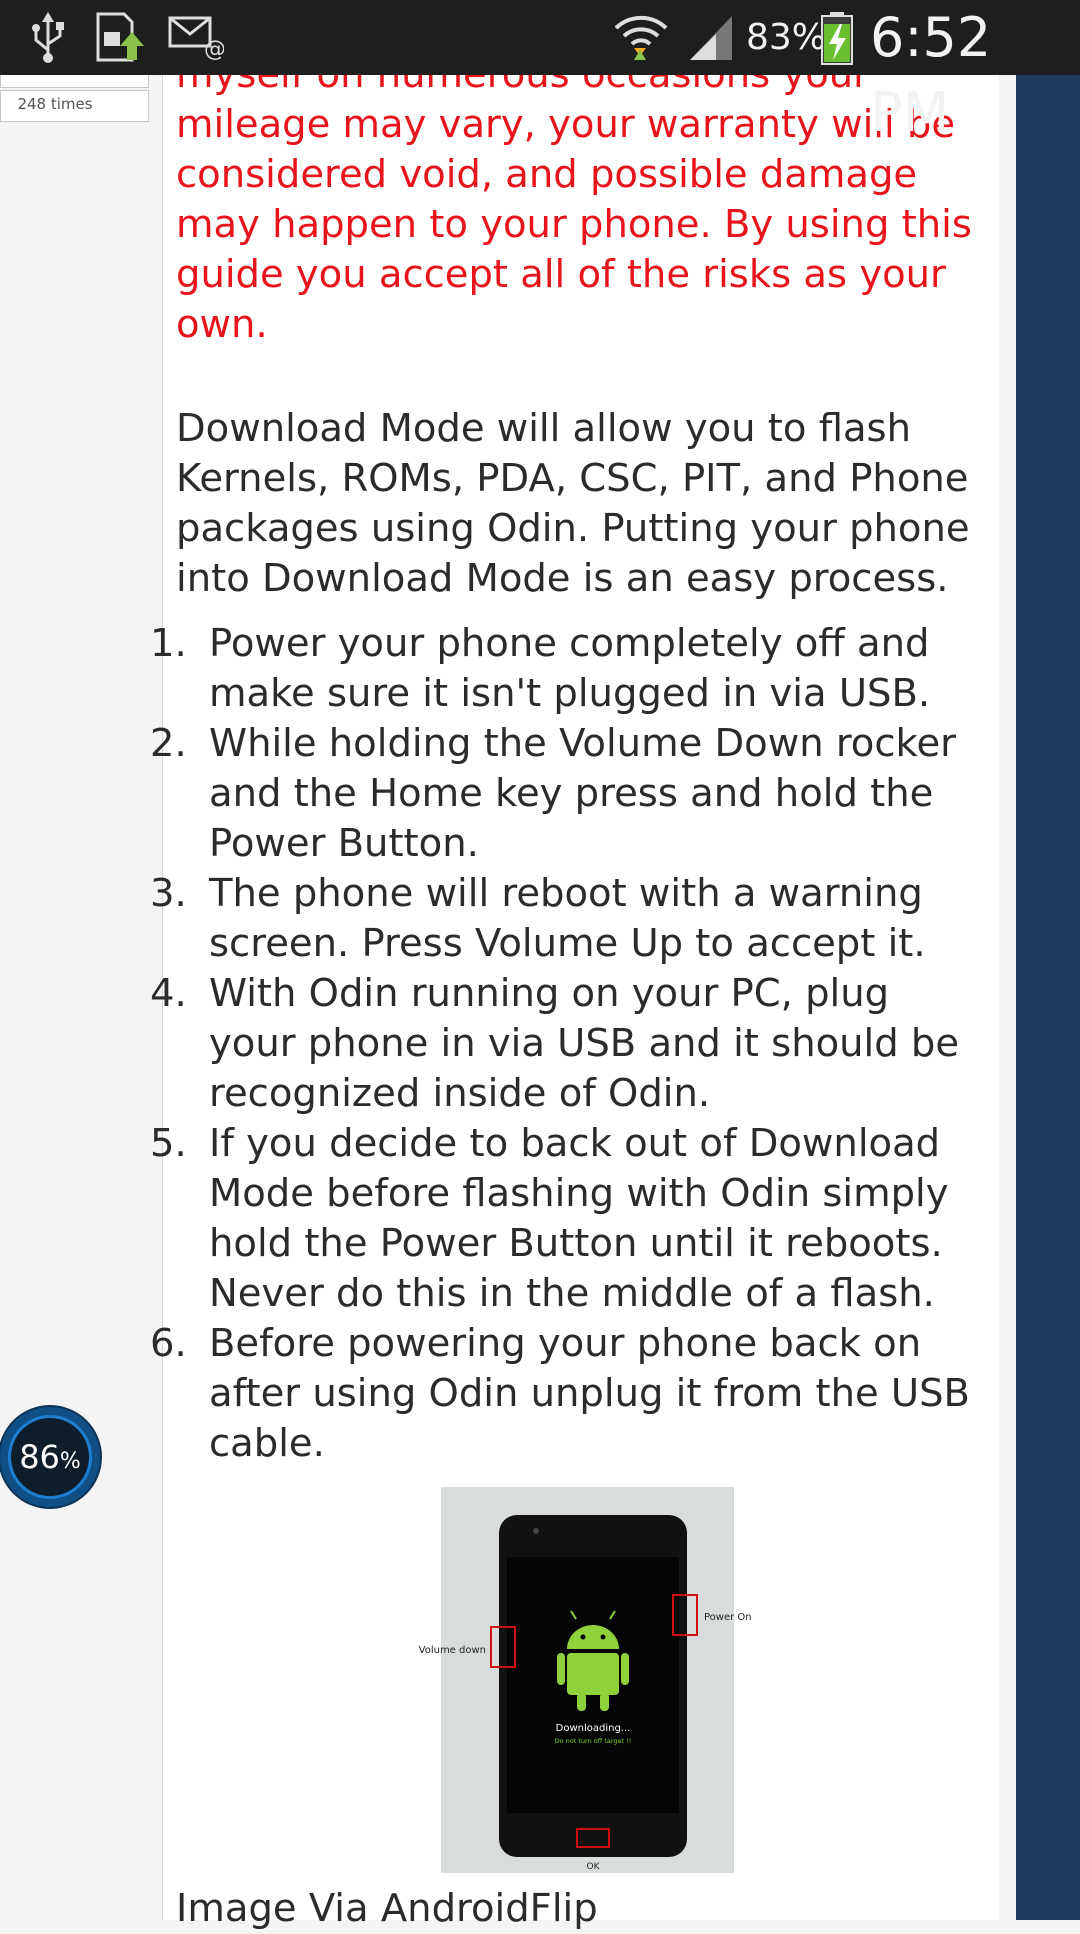  What do you see at coordinates (168, 1343) in the screenshot?
I see `step-number: 6.` at bounding box center [168, 1343].